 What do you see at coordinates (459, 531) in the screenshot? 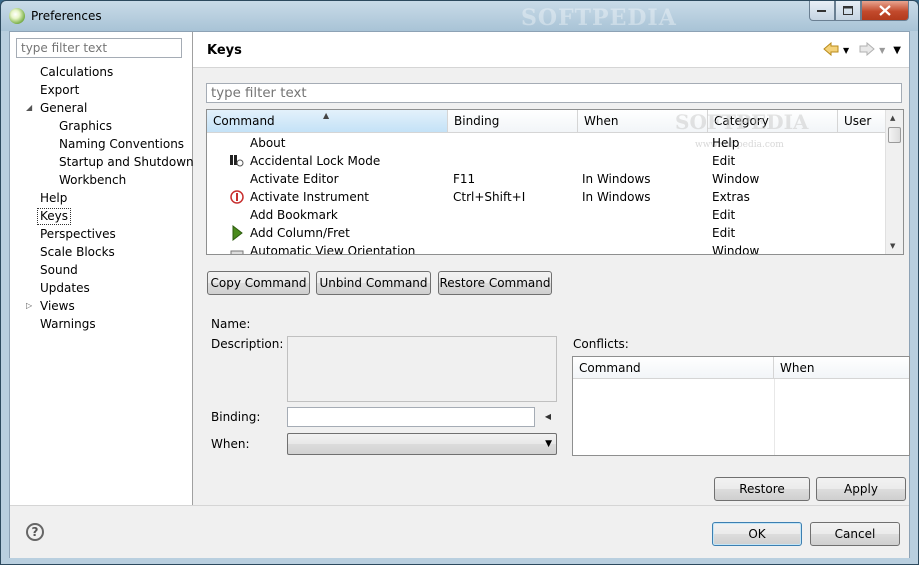
I see `dialog-button-bar: ? OK Cancel` at bounding box center [459, 531].